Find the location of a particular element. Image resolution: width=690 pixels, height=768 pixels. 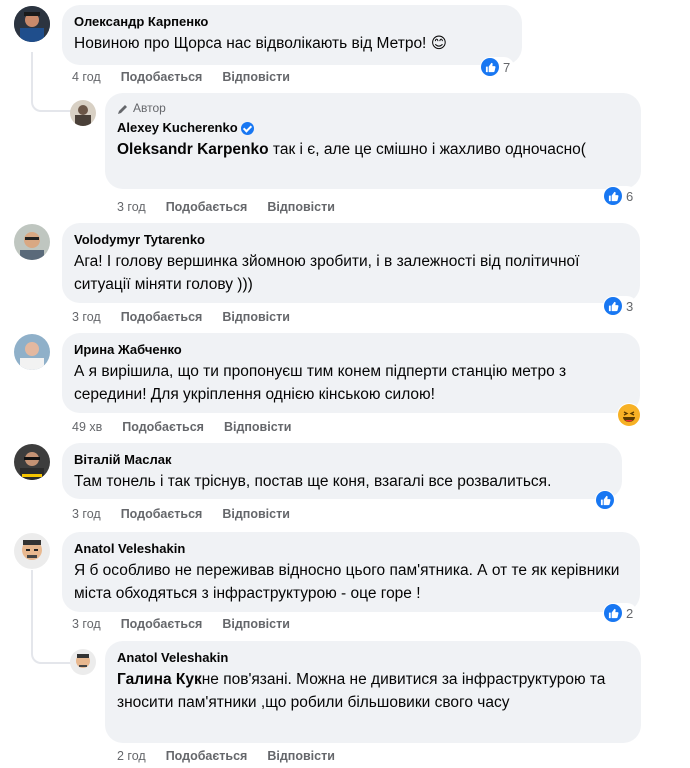

reaction-count: 6 is located at coordinates (620, 196).